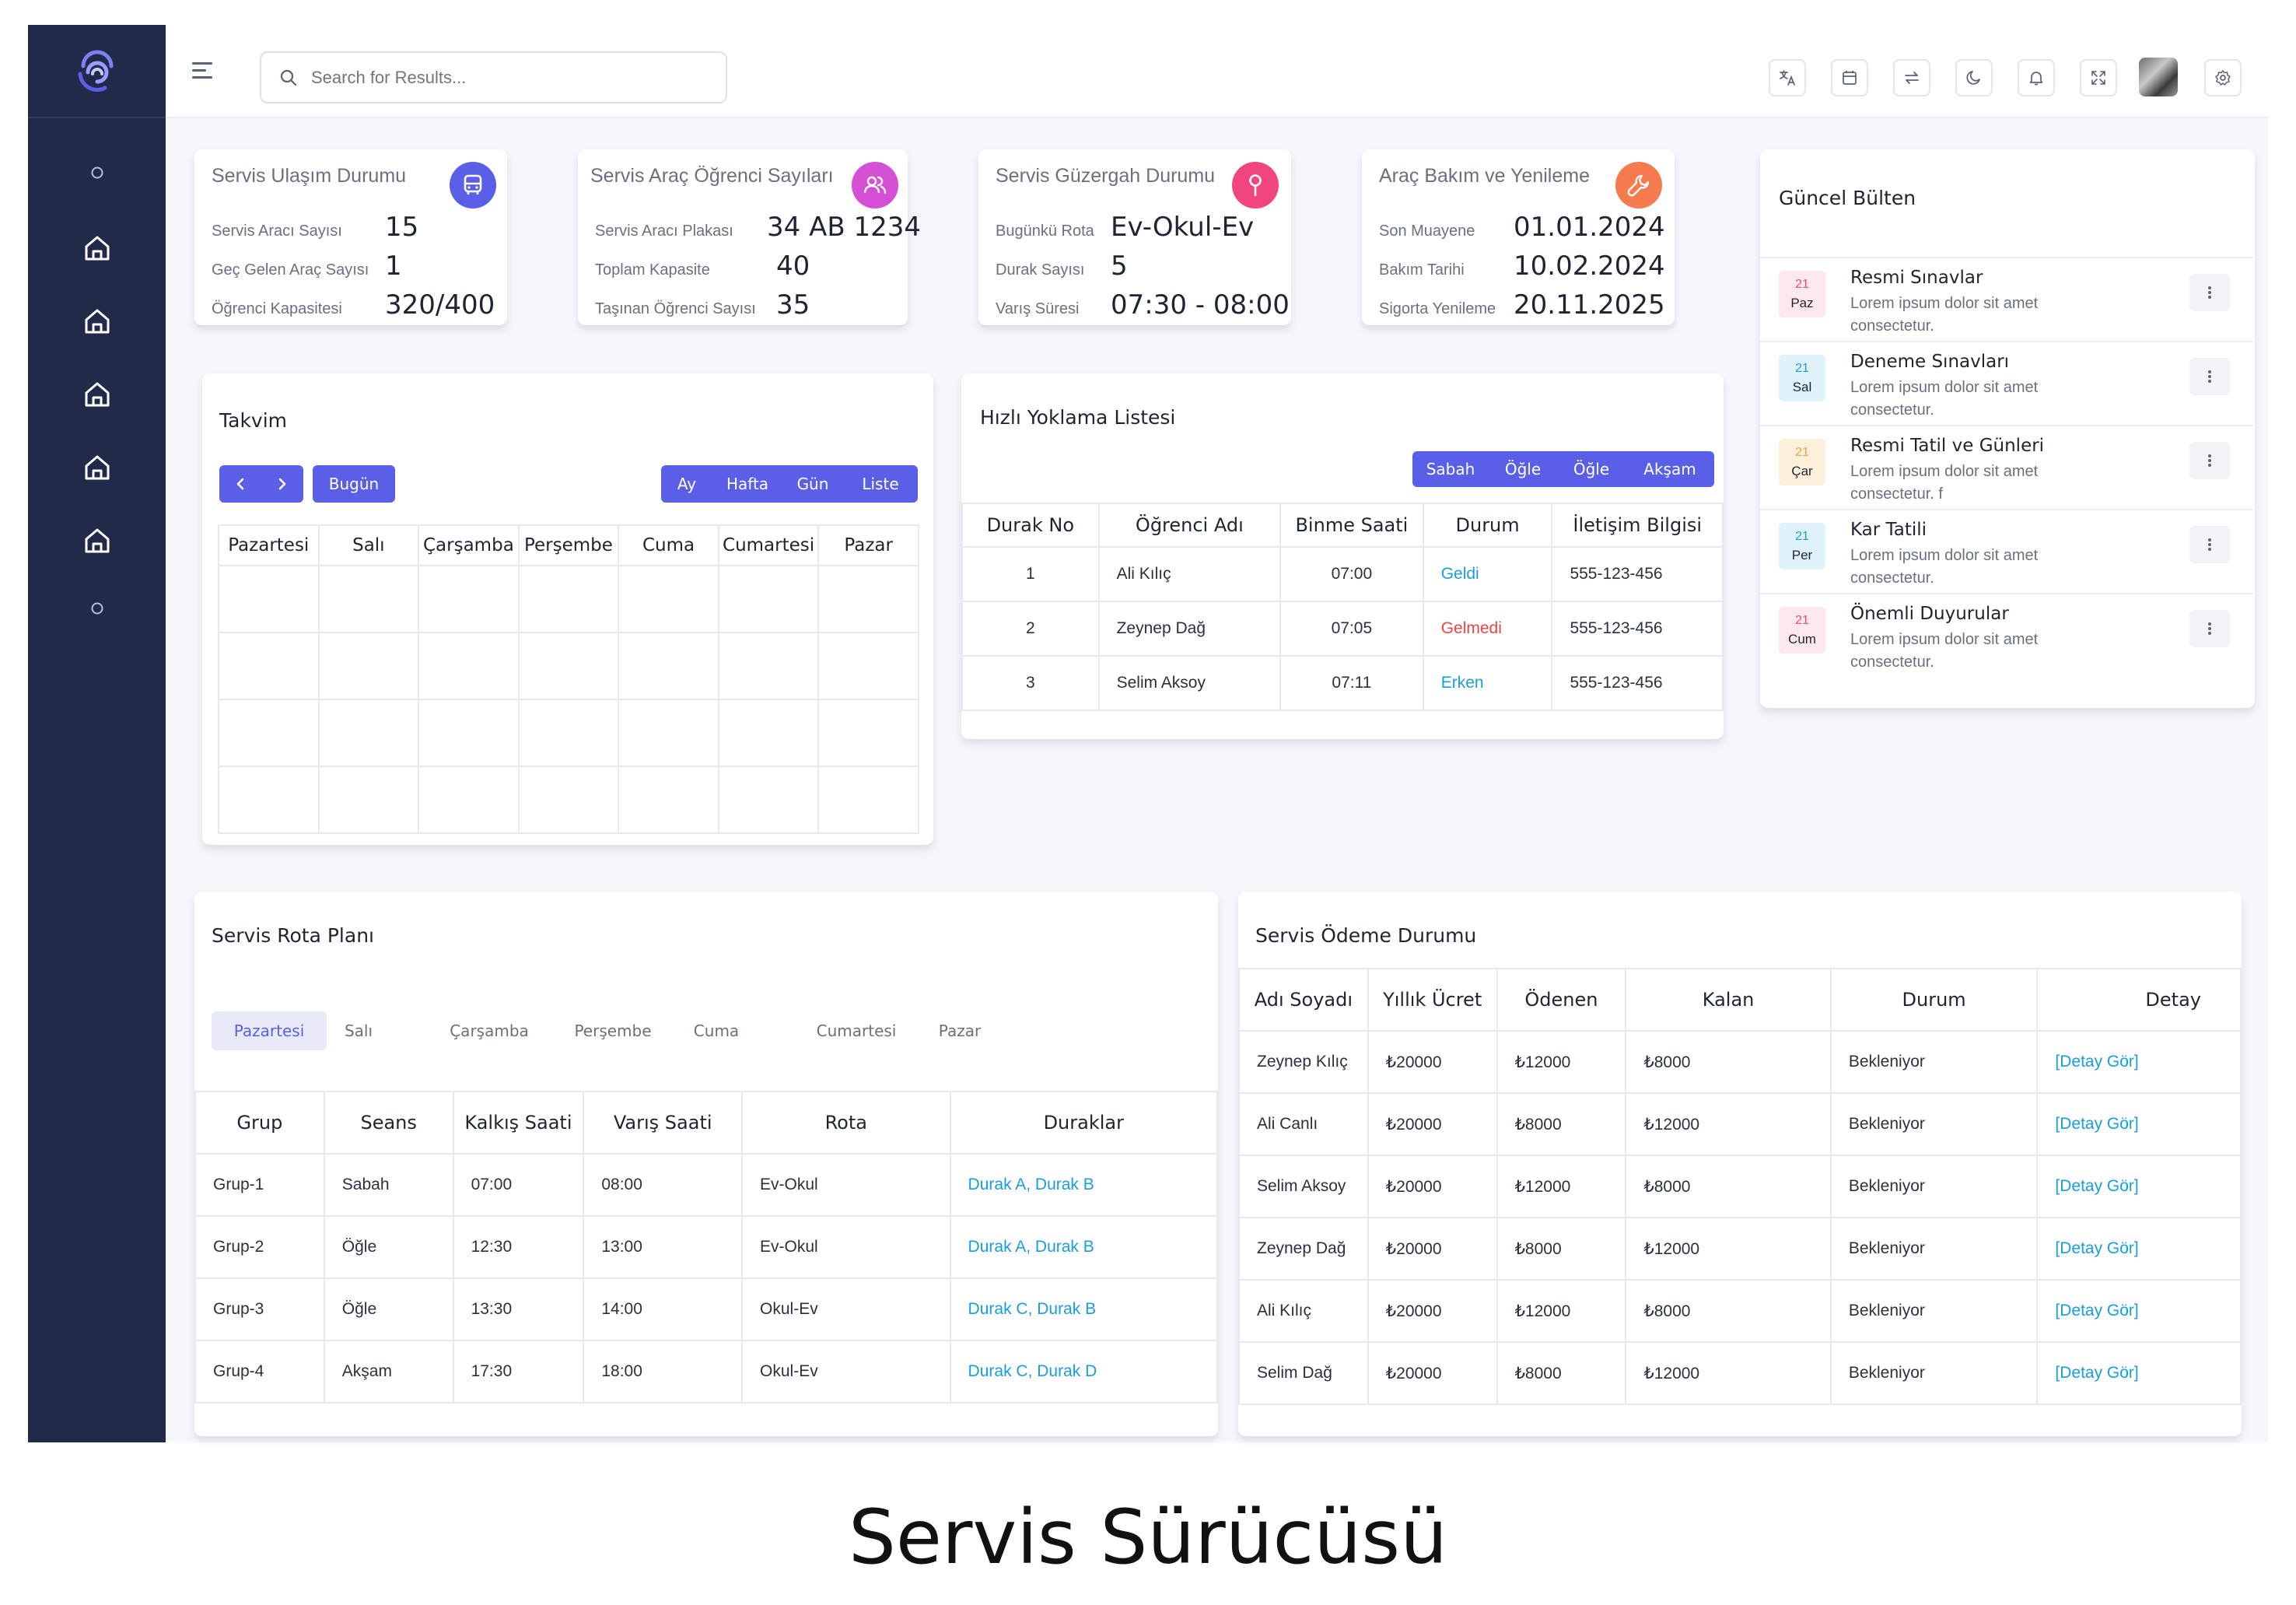  I want to click on route-day-tab: Çarşamba, so click(489, 1030).